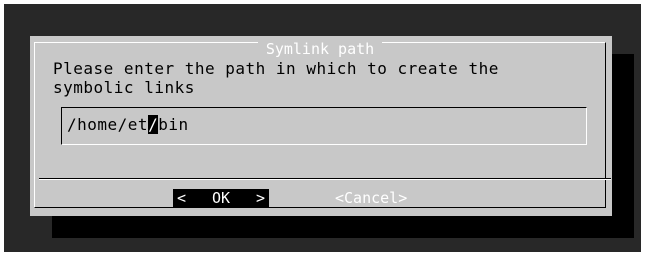 The image size is (646, 257). What do you see at coordinates (108, 124) in the screenshot?
I see `input-text-before-cursor: /home/et` at bounding box center [108, 124].